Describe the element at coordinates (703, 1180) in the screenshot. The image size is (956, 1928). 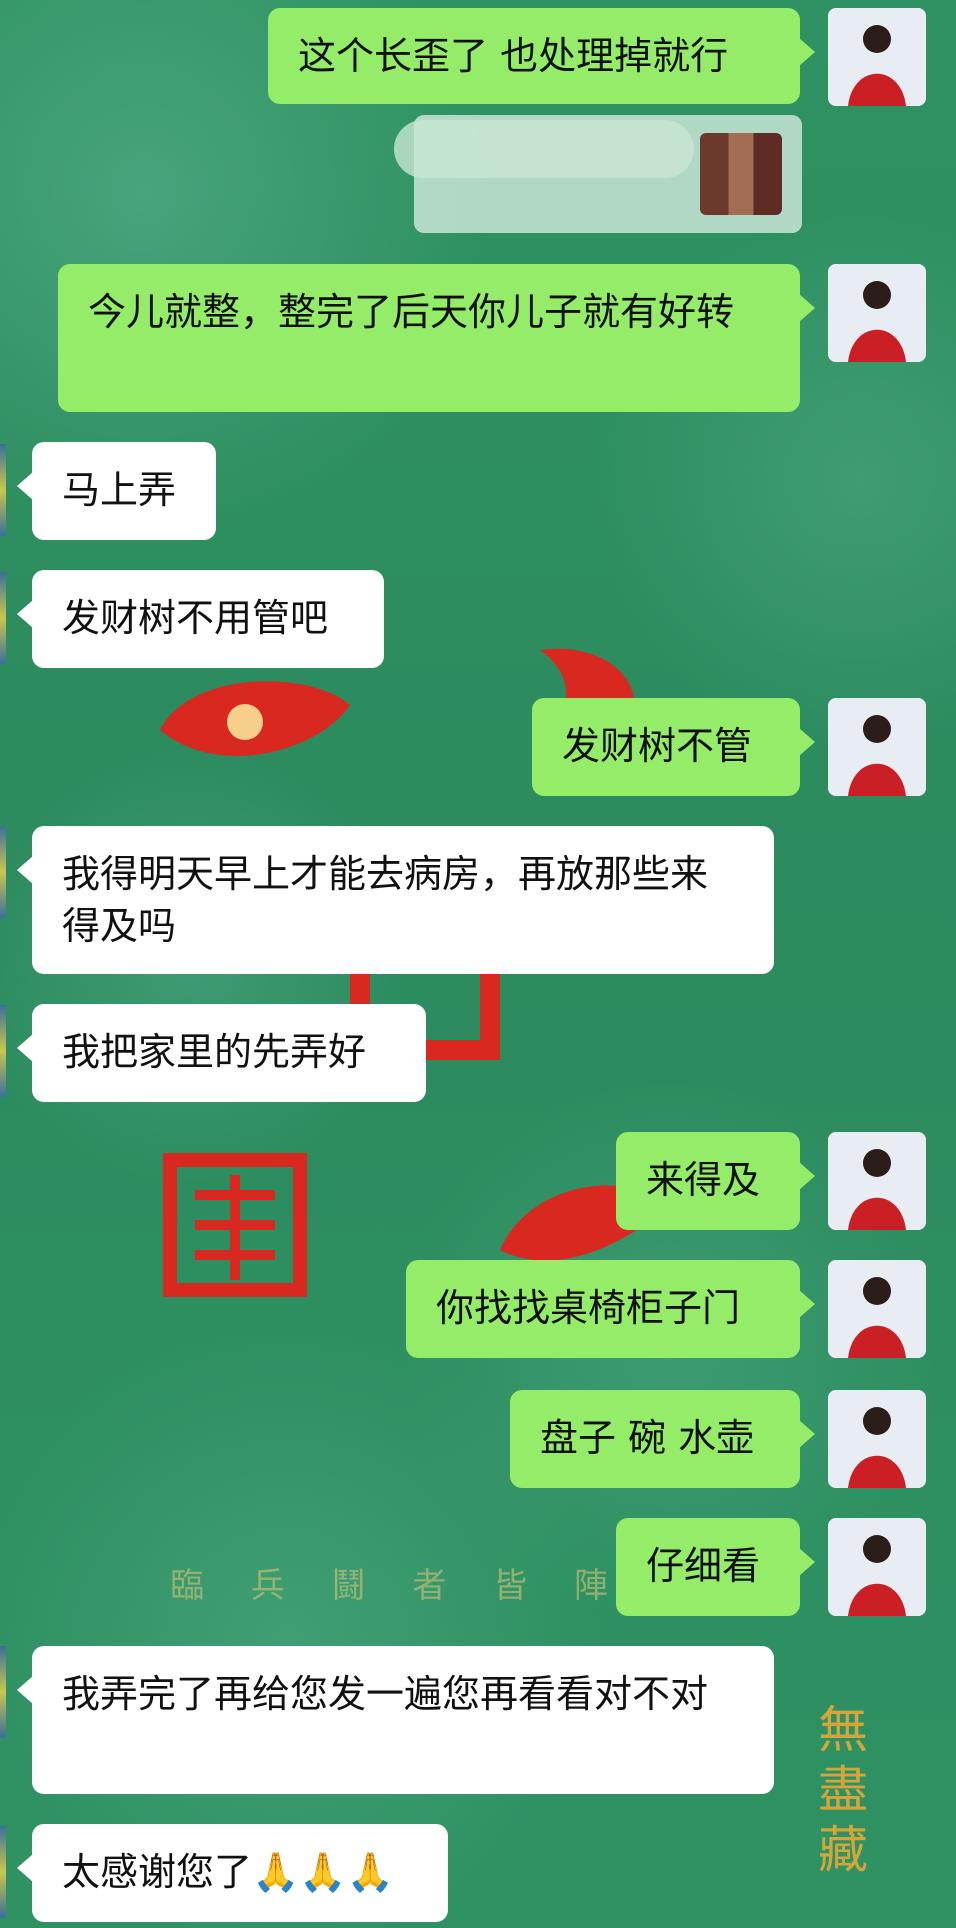
I see `message-text: 来得及` at that location.